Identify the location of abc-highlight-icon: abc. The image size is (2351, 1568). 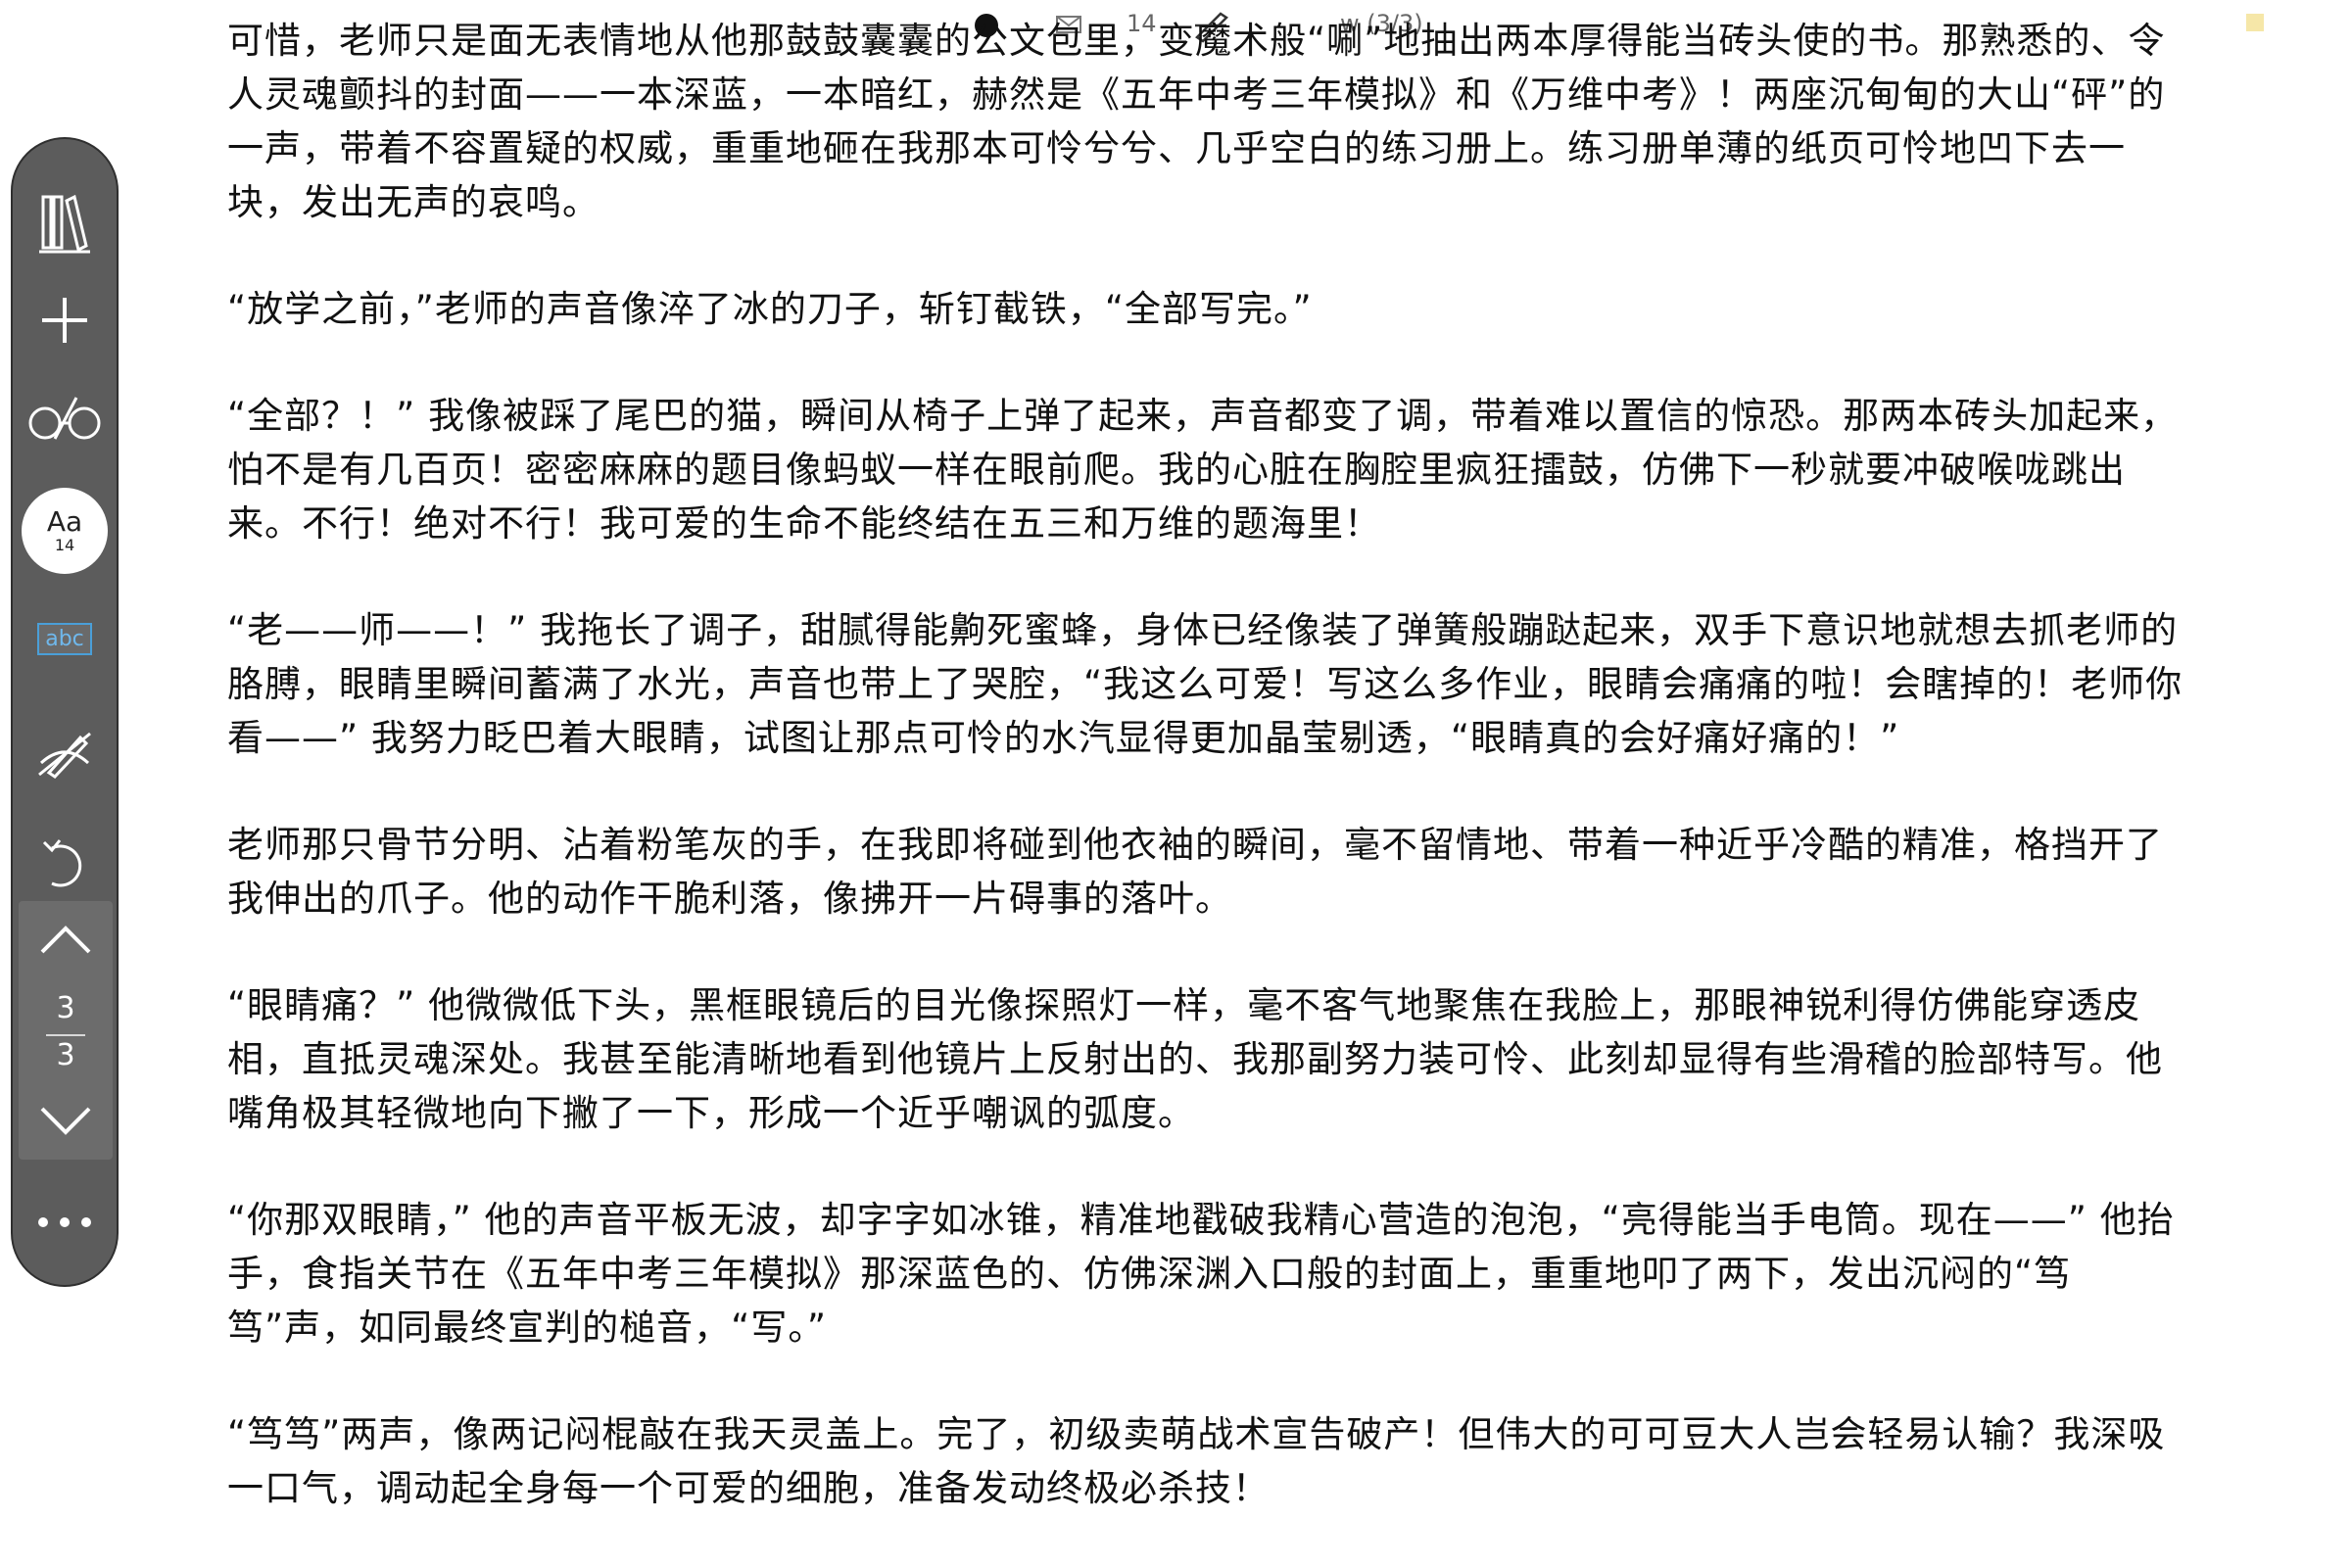
(64, 638).